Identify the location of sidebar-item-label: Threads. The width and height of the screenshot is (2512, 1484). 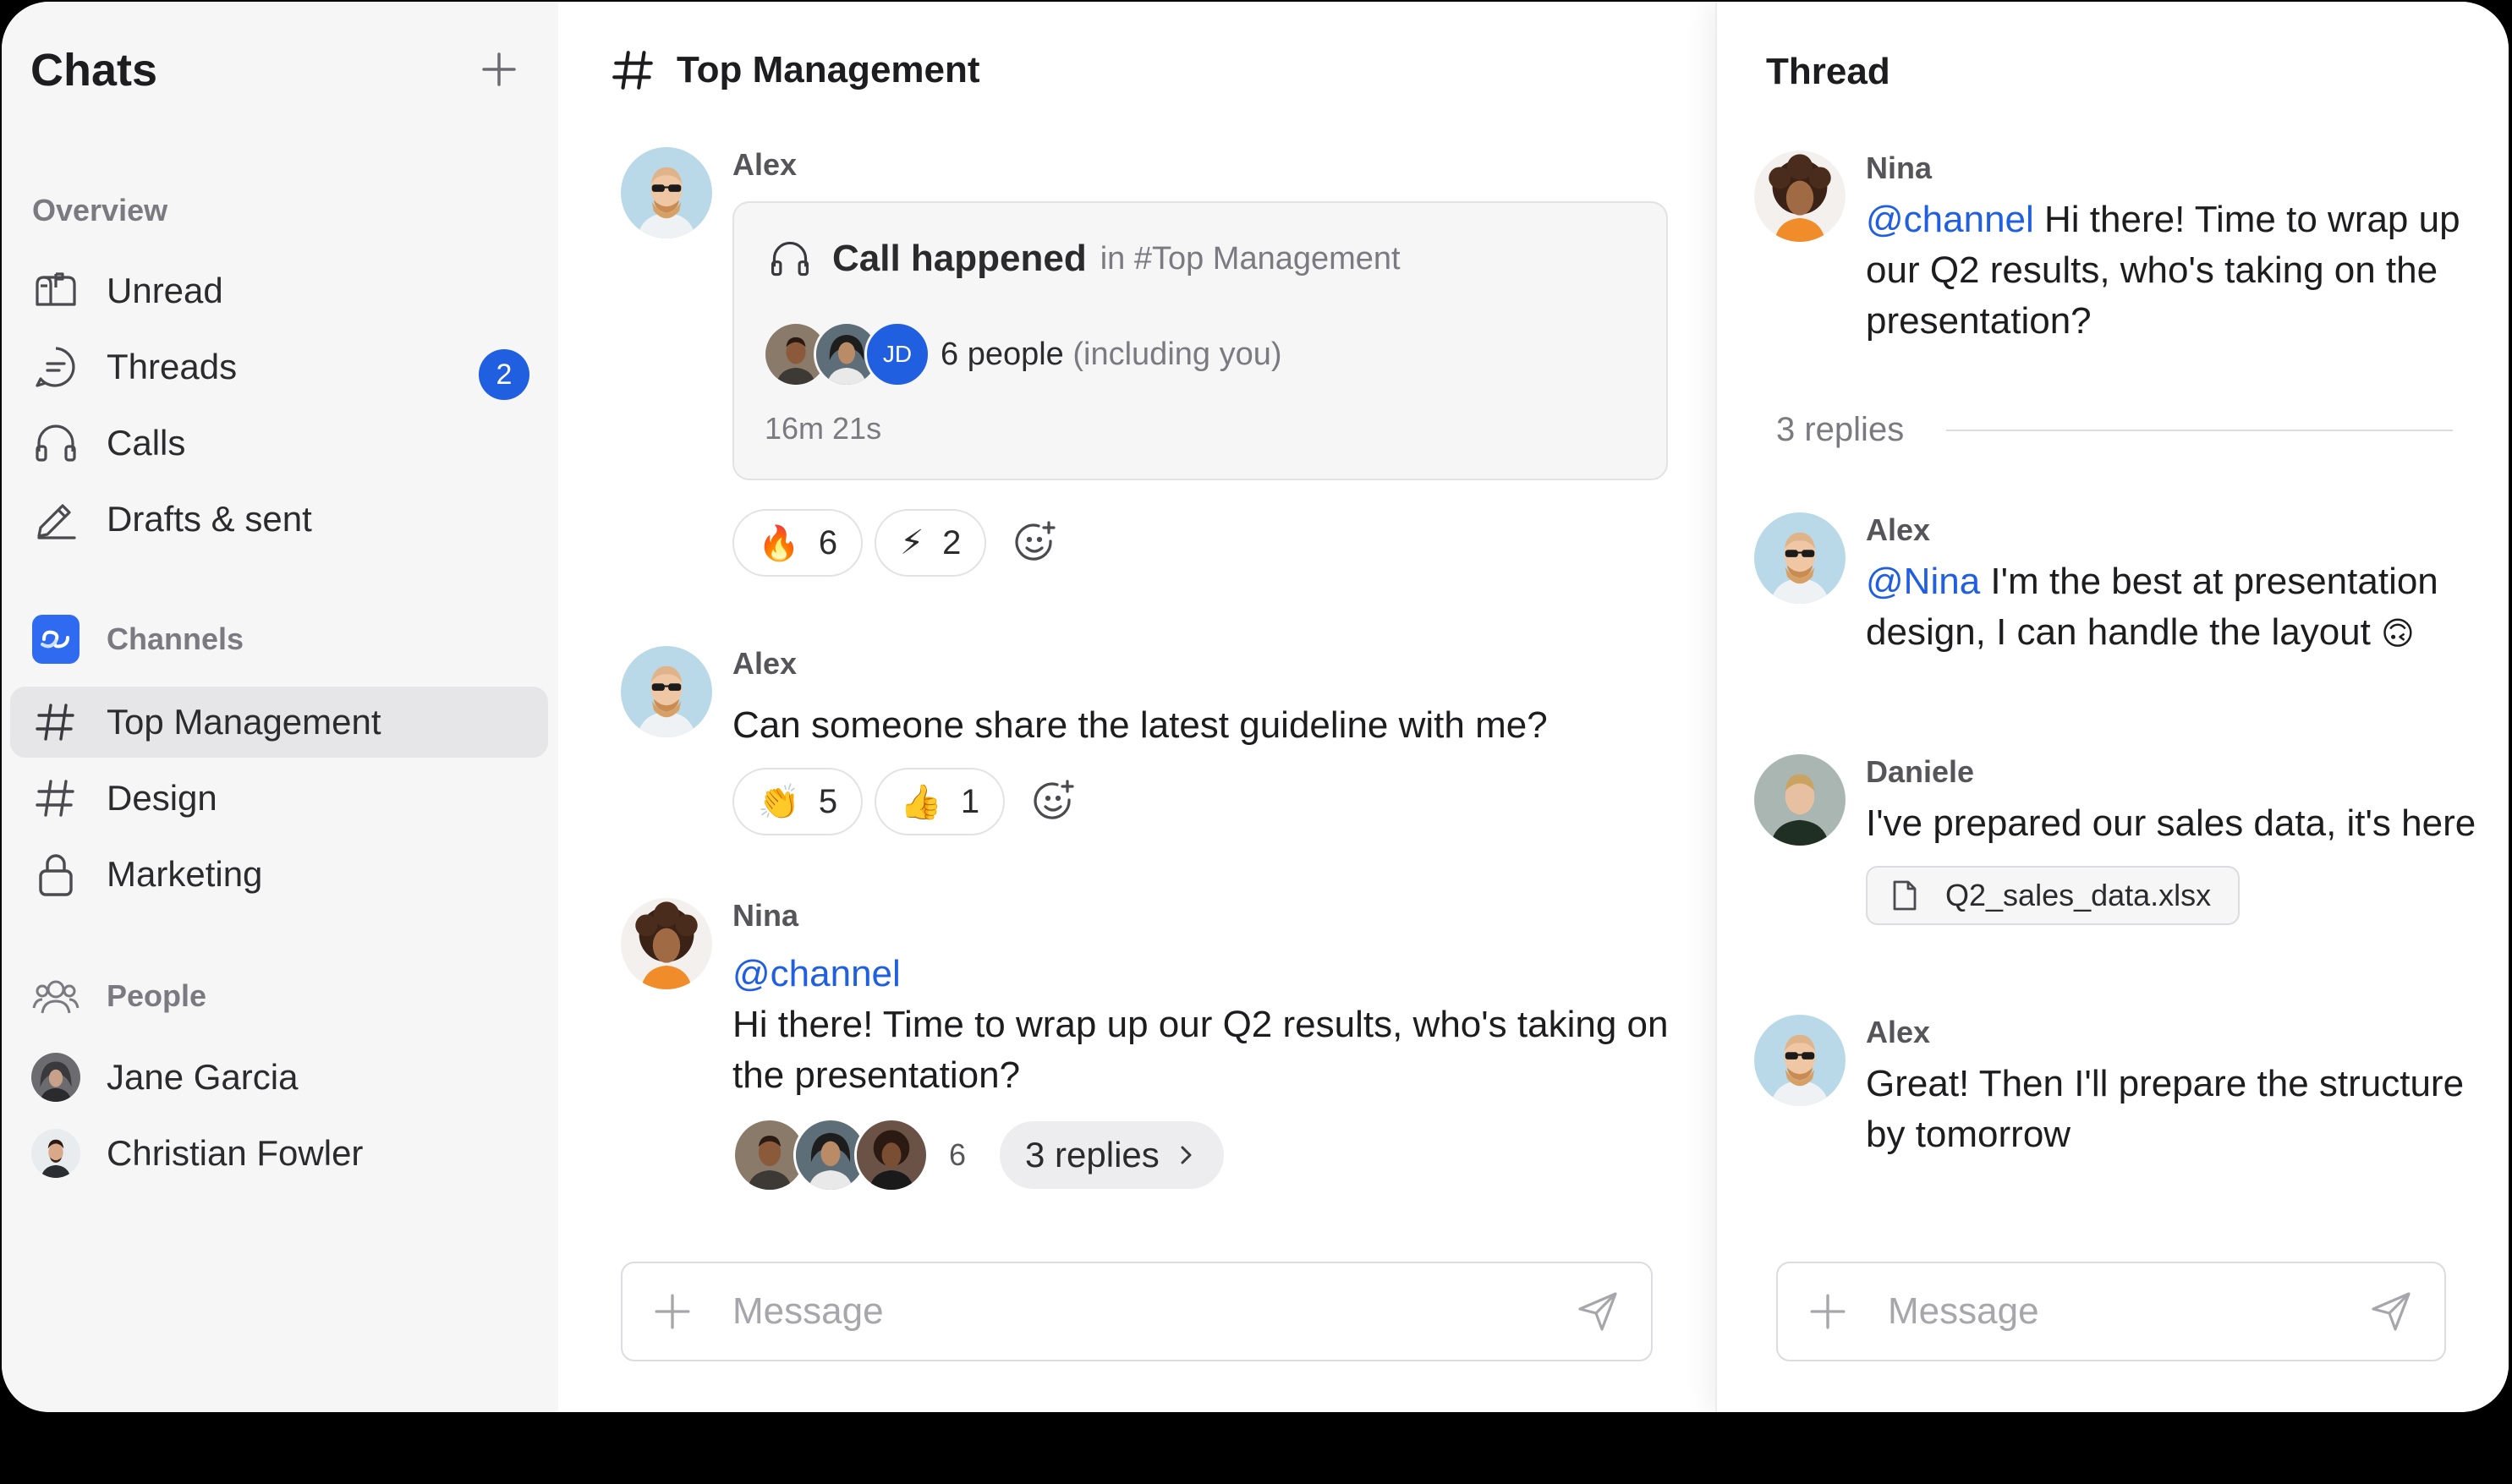
(172, 366).